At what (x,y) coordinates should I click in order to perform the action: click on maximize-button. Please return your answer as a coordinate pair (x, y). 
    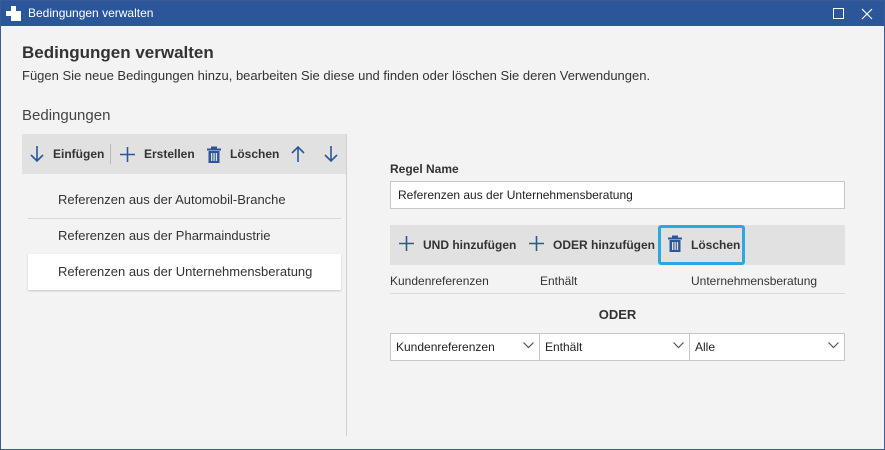
    Looking at the image, I should click on (838, 13).